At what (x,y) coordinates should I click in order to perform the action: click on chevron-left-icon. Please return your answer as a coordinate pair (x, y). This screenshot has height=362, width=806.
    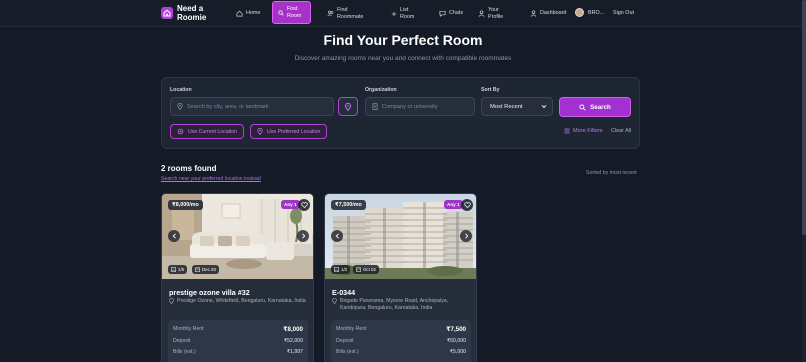
    Looking at the image, I should click on (174, 236).